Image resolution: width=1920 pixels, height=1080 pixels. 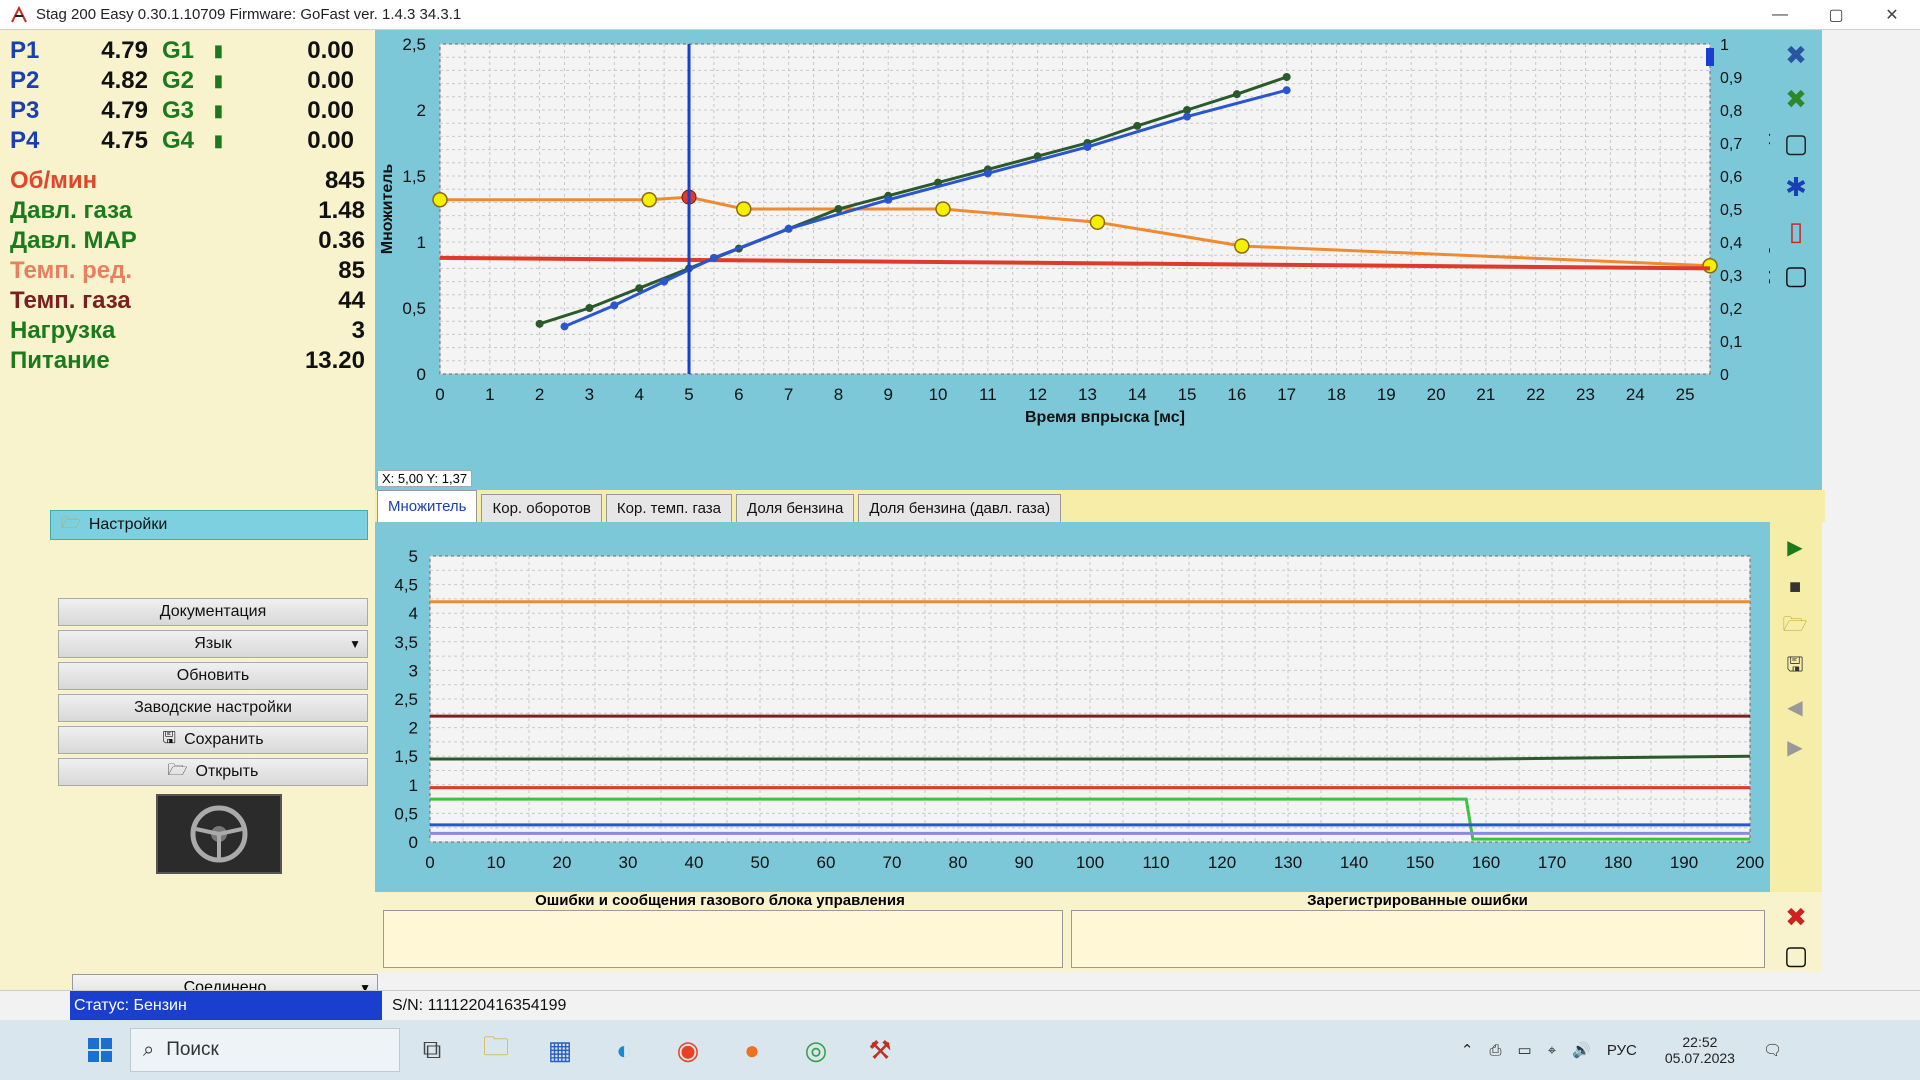 I want to click on language-select: Язык ▼, so click(x=213, y=644).